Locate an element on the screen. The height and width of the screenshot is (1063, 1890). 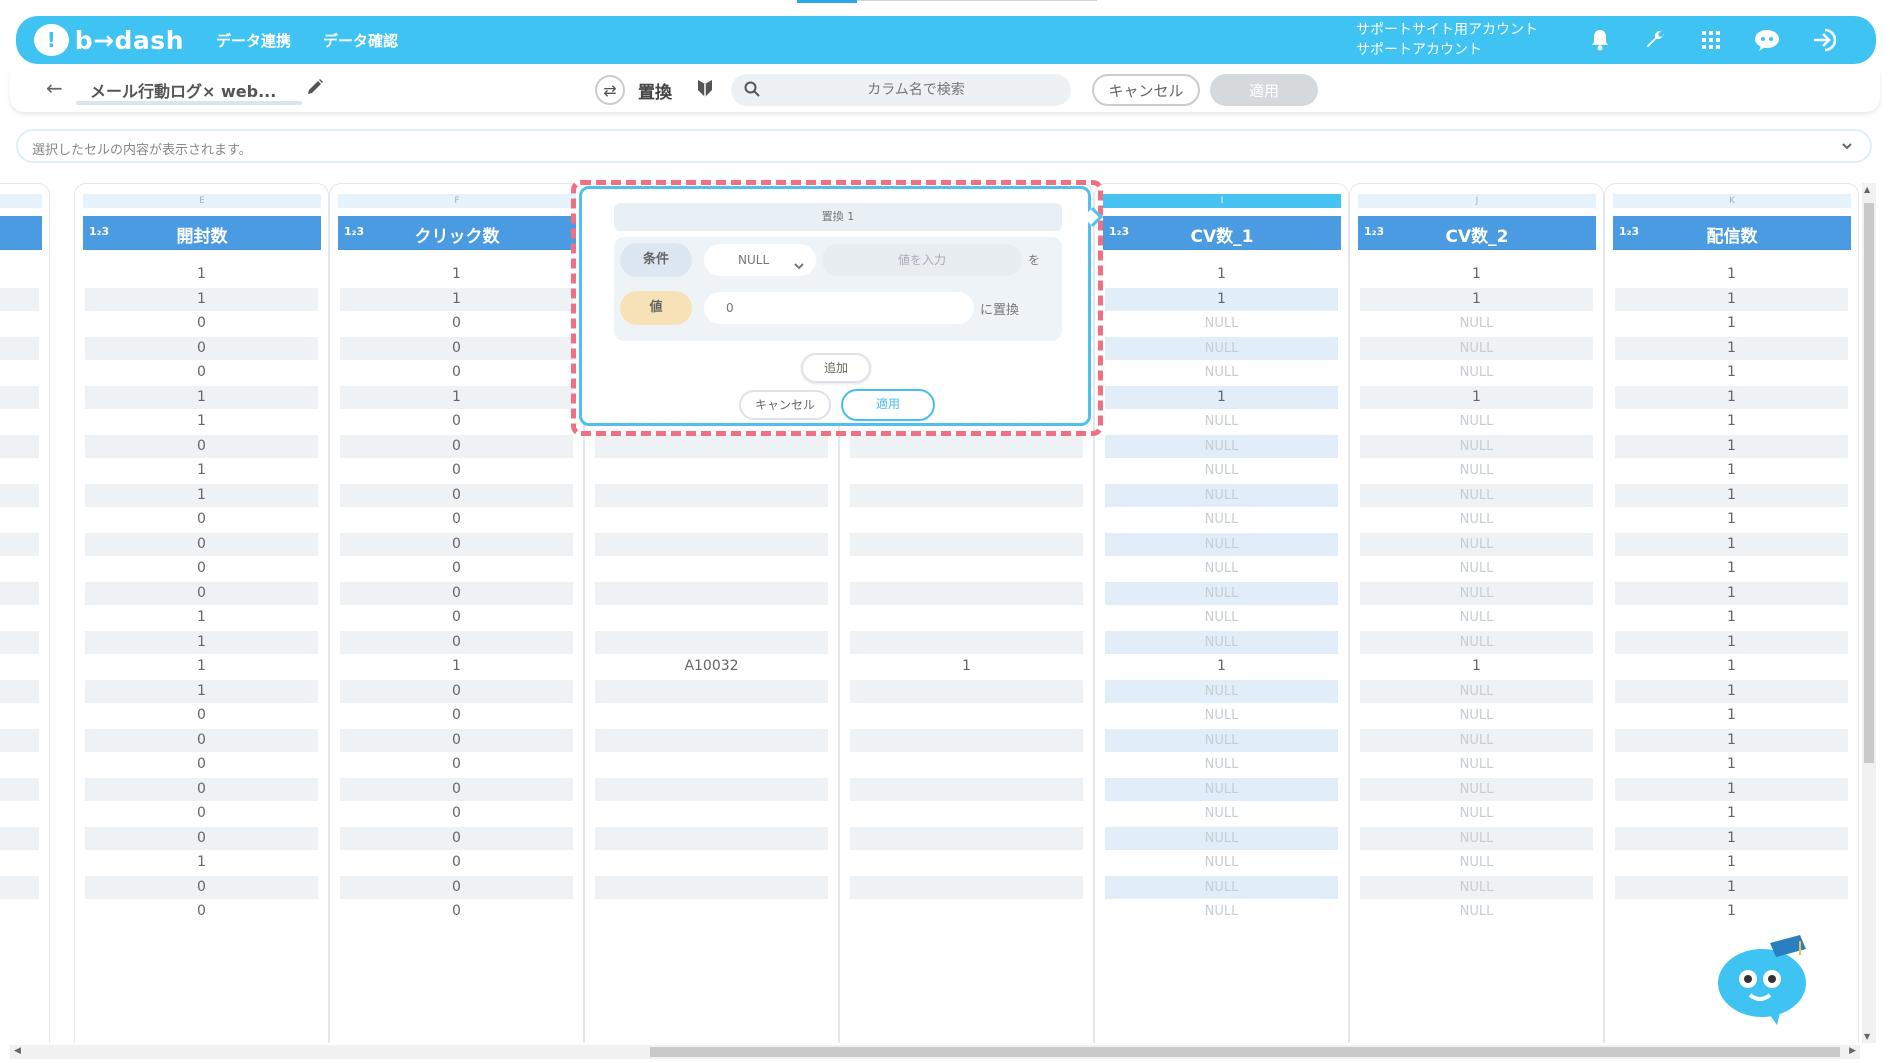
table-cell: A10032 is located at coordinates (711, 666).